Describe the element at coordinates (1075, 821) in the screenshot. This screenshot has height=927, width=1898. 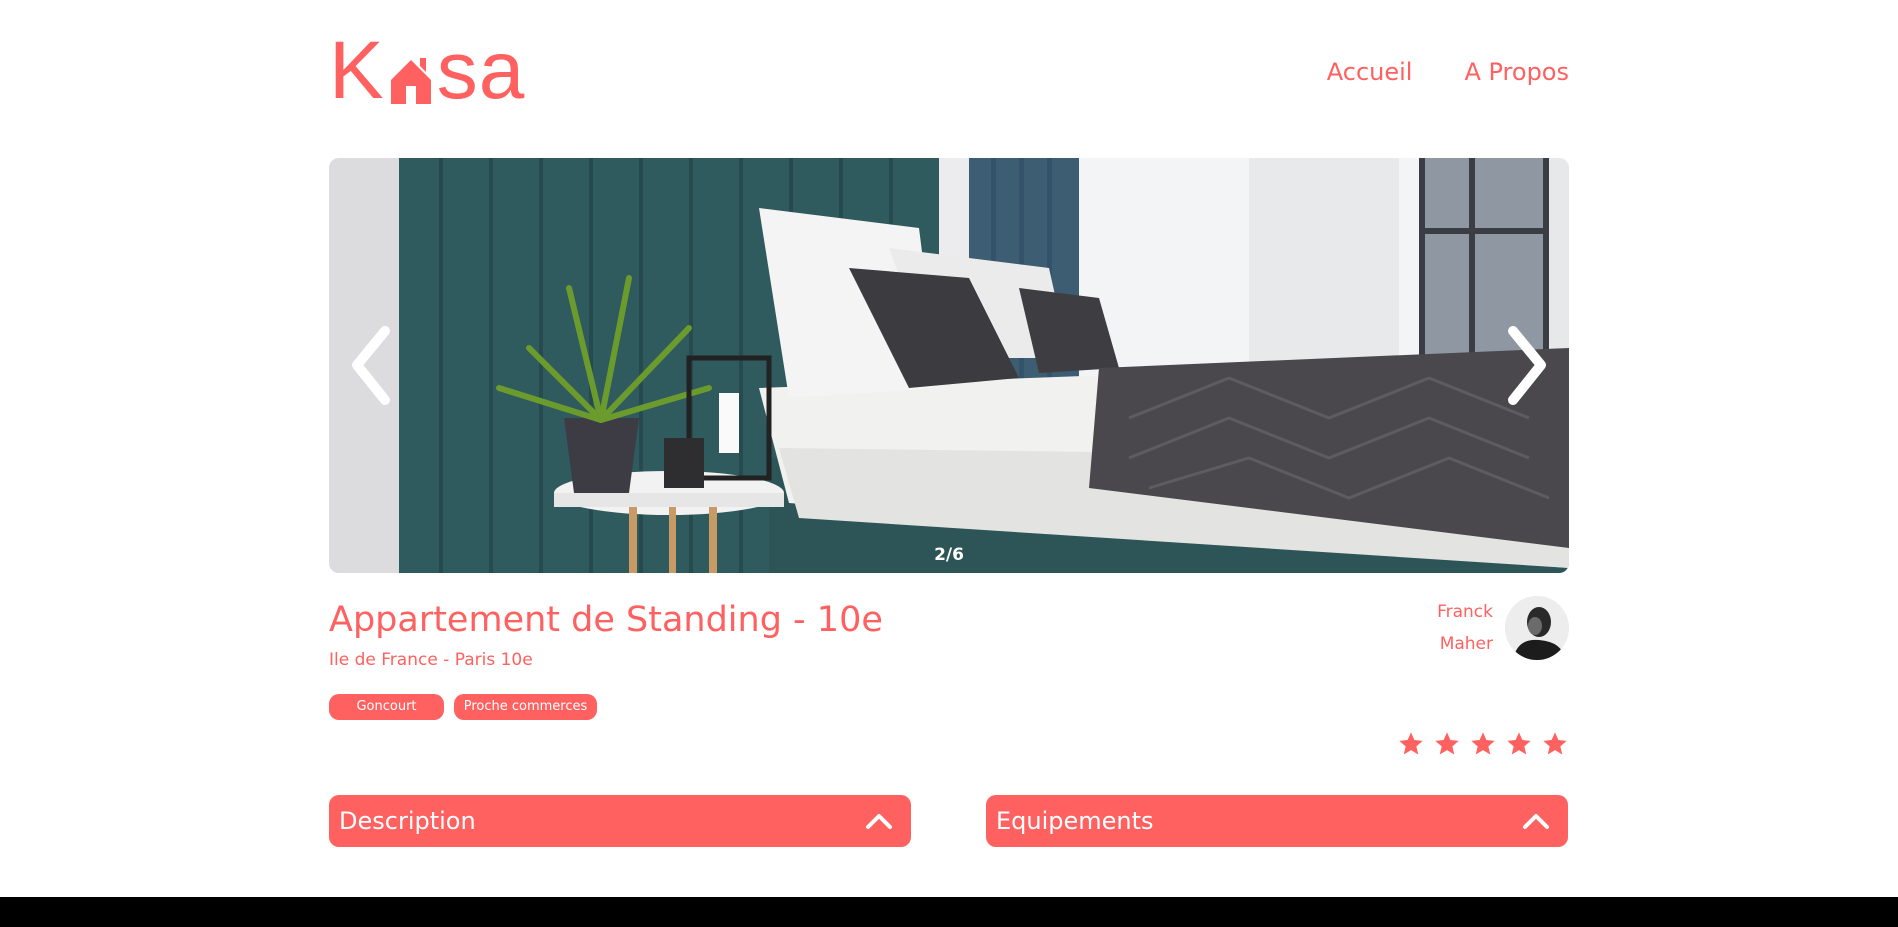
I see `collapse-label-equipements: Equipements` at that location.